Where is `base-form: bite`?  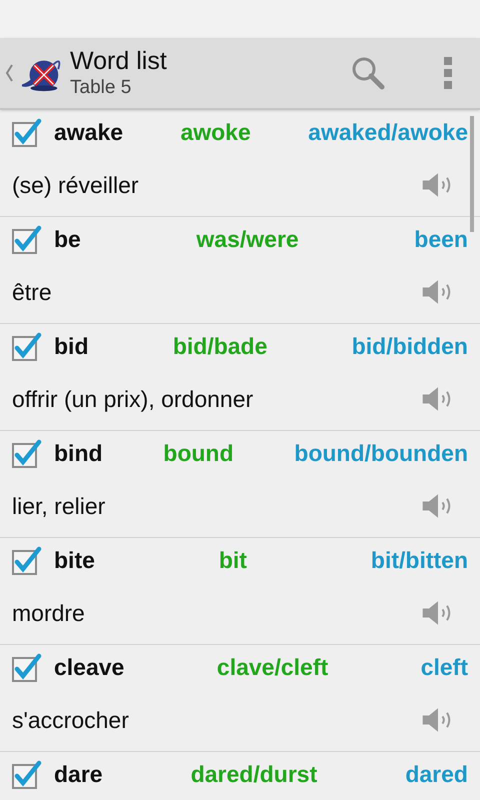 base-form: bite is located at coordinates (74, 560).